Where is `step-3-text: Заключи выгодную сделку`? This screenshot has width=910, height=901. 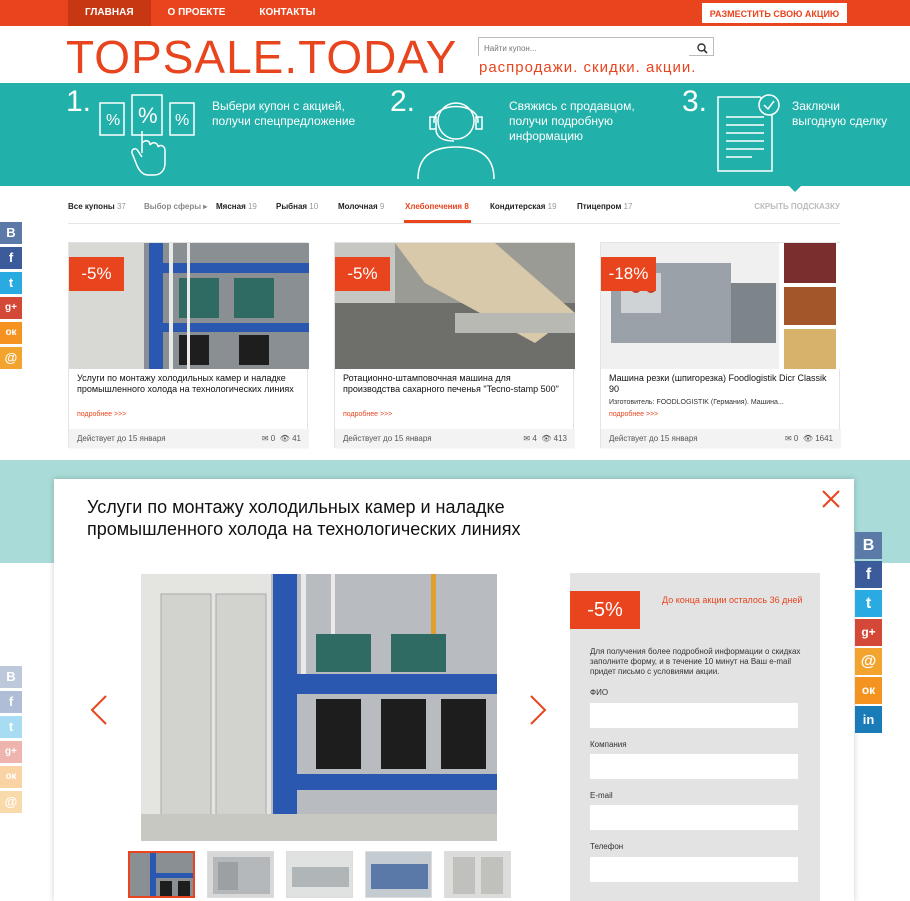
step-3-text: Заключи выгодную сделку is located at coordinates (840, 113).